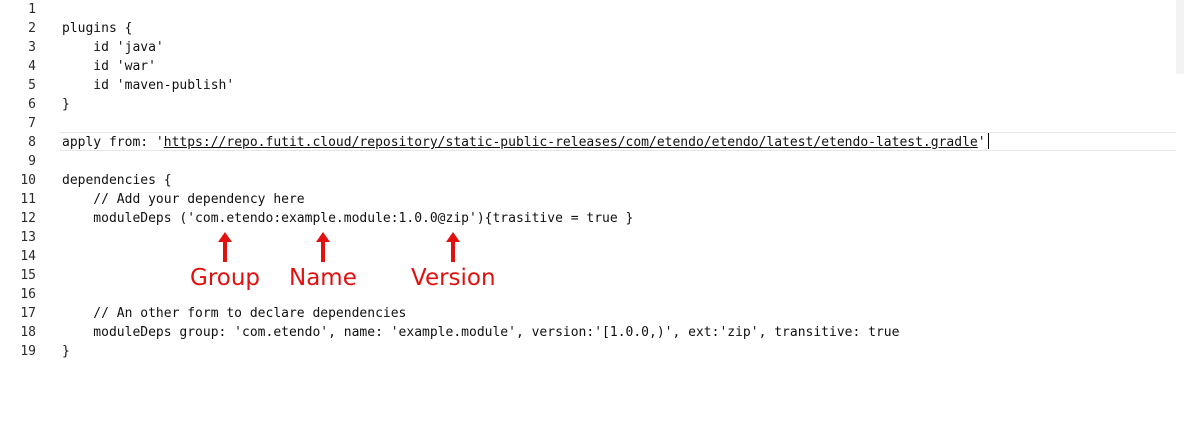  Describe the element at coordinates (28, 237) in the screenshot. I see `line-number: 13` at that location.